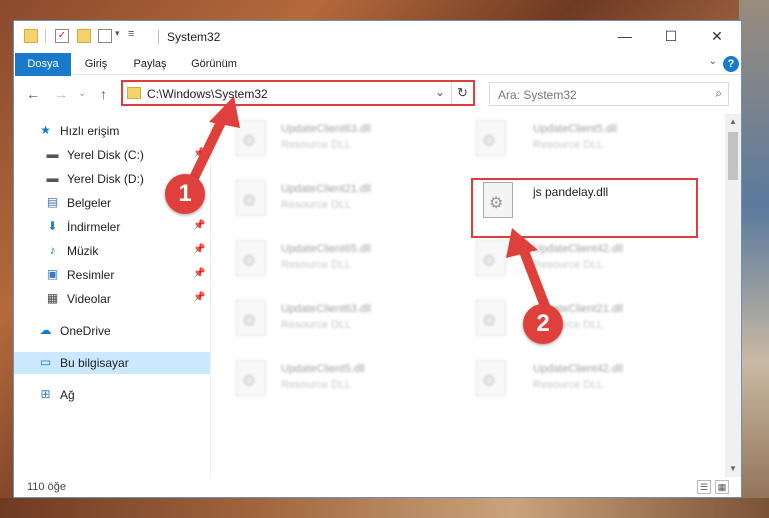  I want to click on arrow-1-head, so click(224, 112).